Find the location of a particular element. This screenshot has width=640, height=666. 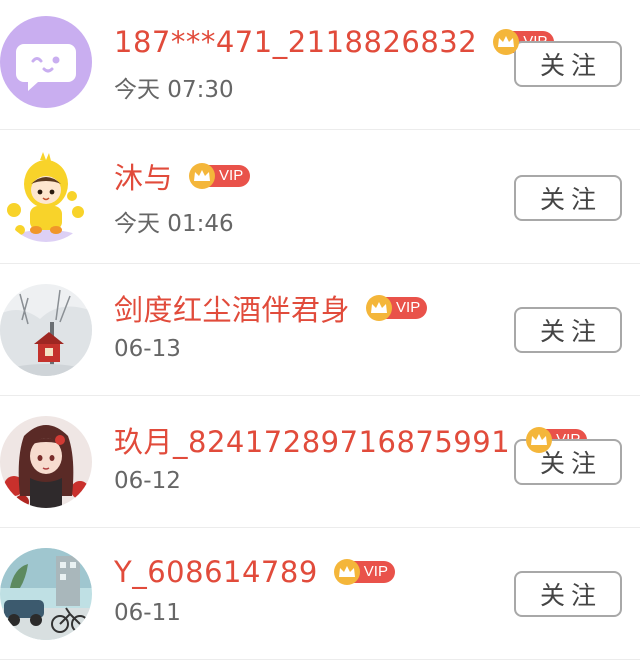

cartoon-chick-avatar is located at coordinates (46, 196).